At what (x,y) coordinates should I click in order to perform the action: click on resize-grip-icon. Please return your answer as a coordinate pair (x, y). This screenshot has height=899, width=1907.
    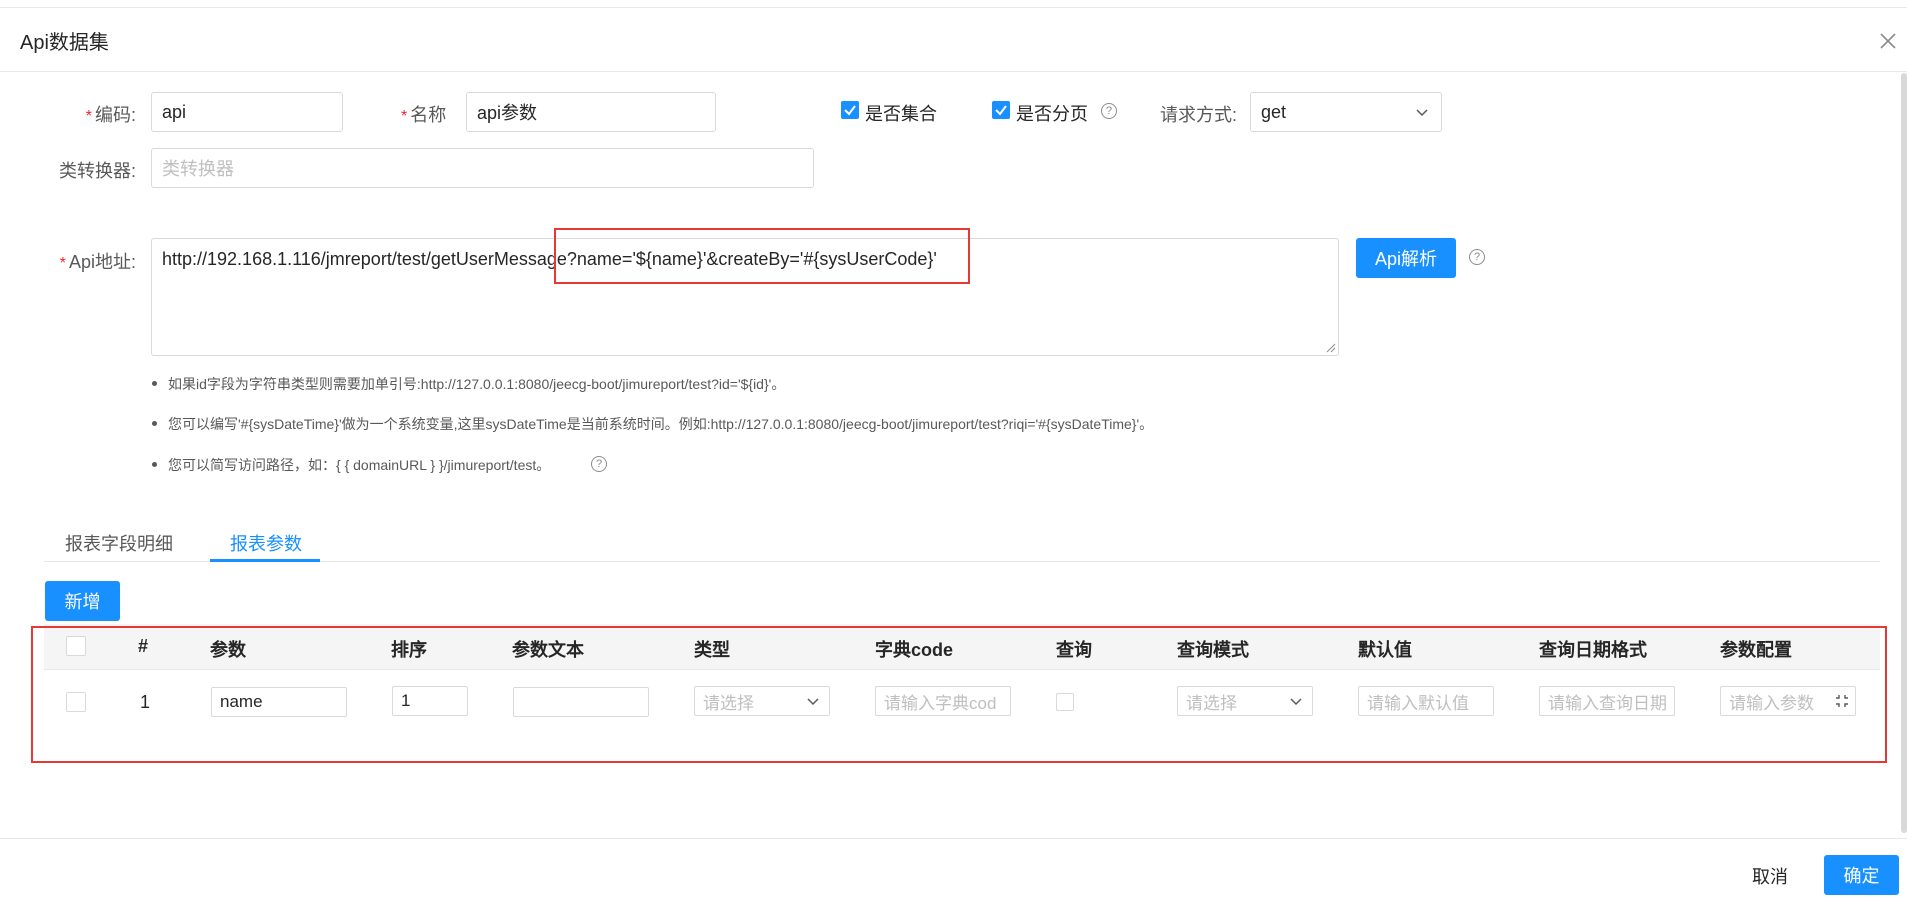
    Looking at the image, I should click on (1331, 348).